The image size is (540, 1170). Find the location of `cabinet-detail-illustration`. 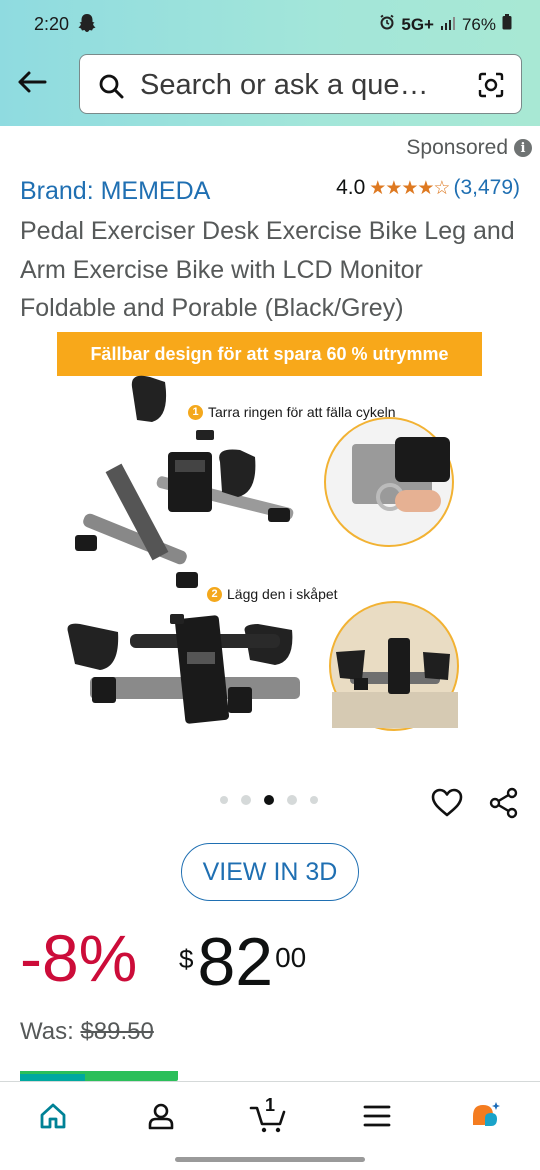

cabinet-detail-illustration is located at coordinates (394, 666).